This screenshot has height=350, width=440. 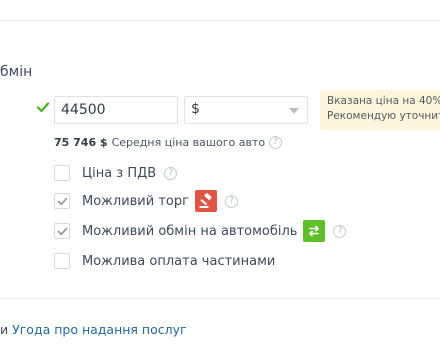 I want to click on hint-line-1: Вказана ціна на 40% н, so click(x=383, y=101).